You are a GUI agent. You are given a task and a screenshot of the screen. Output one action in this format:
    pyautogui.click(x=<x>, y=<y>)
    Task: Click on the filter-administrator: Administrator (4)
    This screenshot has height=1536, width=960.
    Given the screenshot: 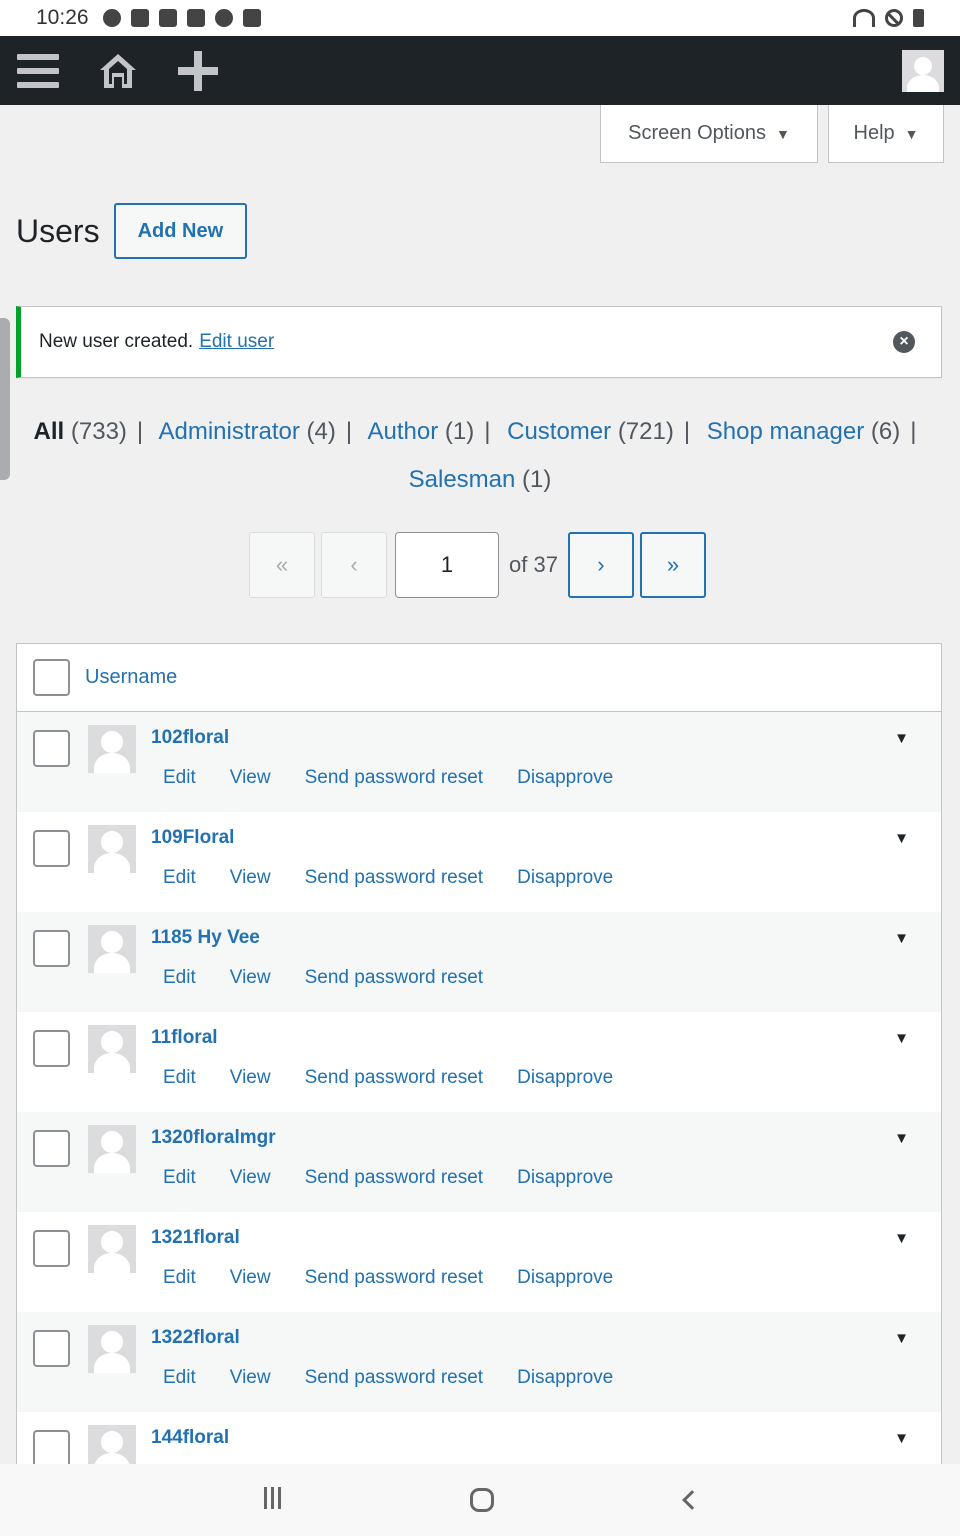 What is the action you would take?
    pyautogui.click(x=247, y=431)
    